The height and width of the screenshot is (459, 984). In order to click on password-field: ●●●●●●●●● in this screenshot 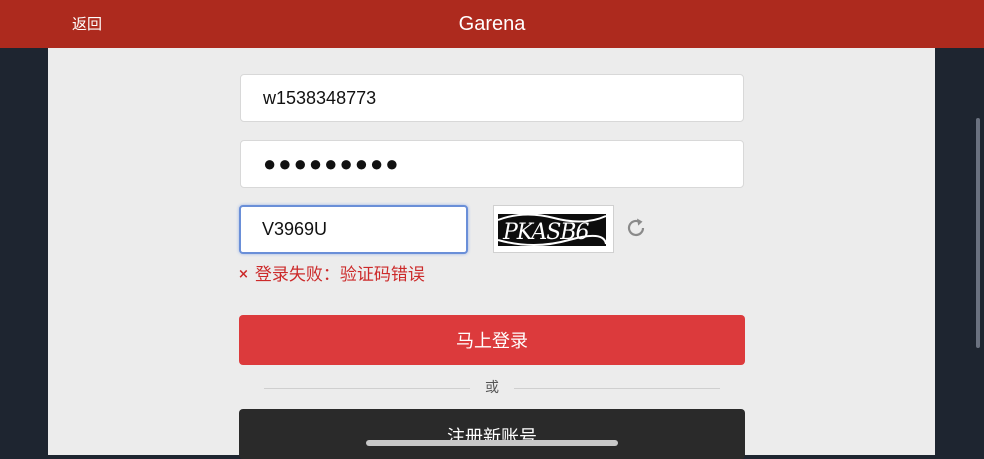, I will do `click(492, 164)`.